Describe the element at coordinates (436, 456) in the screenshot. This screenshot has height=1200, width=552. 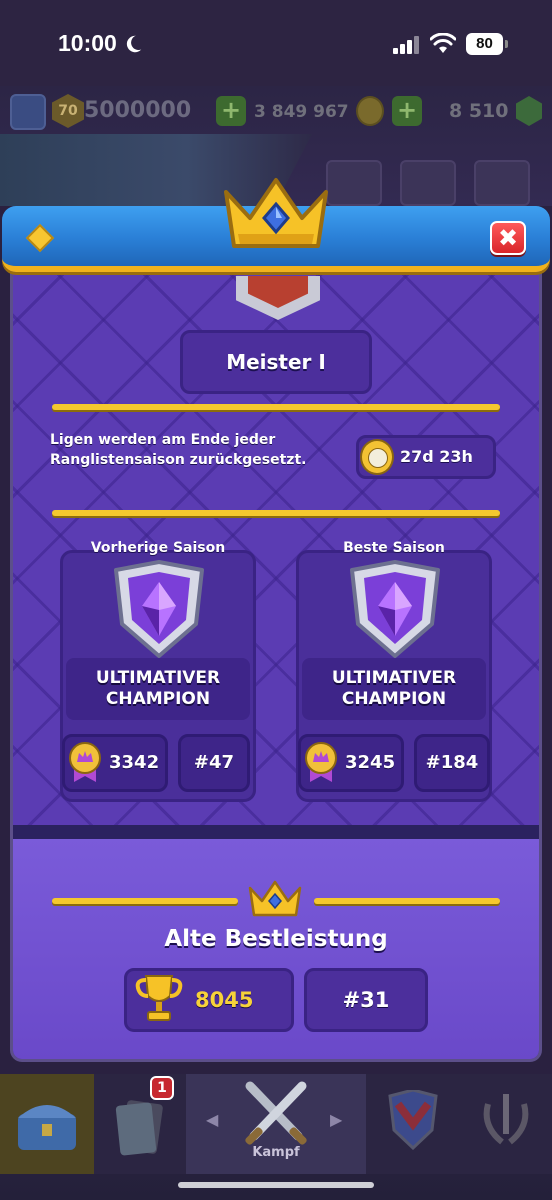
I see `timer-text: 27d 23h` at that location.